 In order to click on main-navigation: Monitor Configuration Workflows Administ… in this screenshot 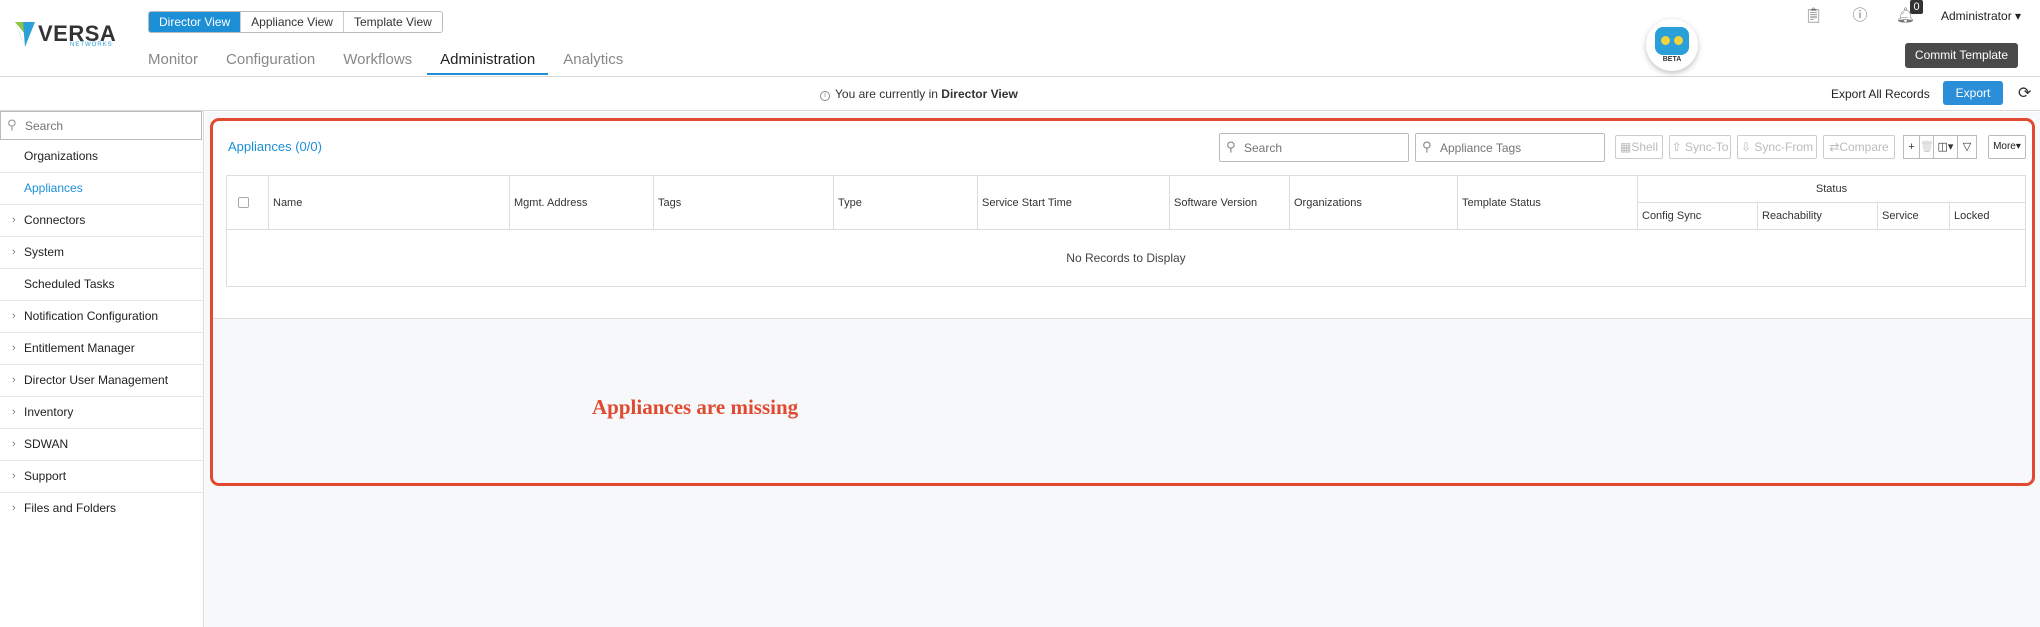, I will do `click(399, 61)`.